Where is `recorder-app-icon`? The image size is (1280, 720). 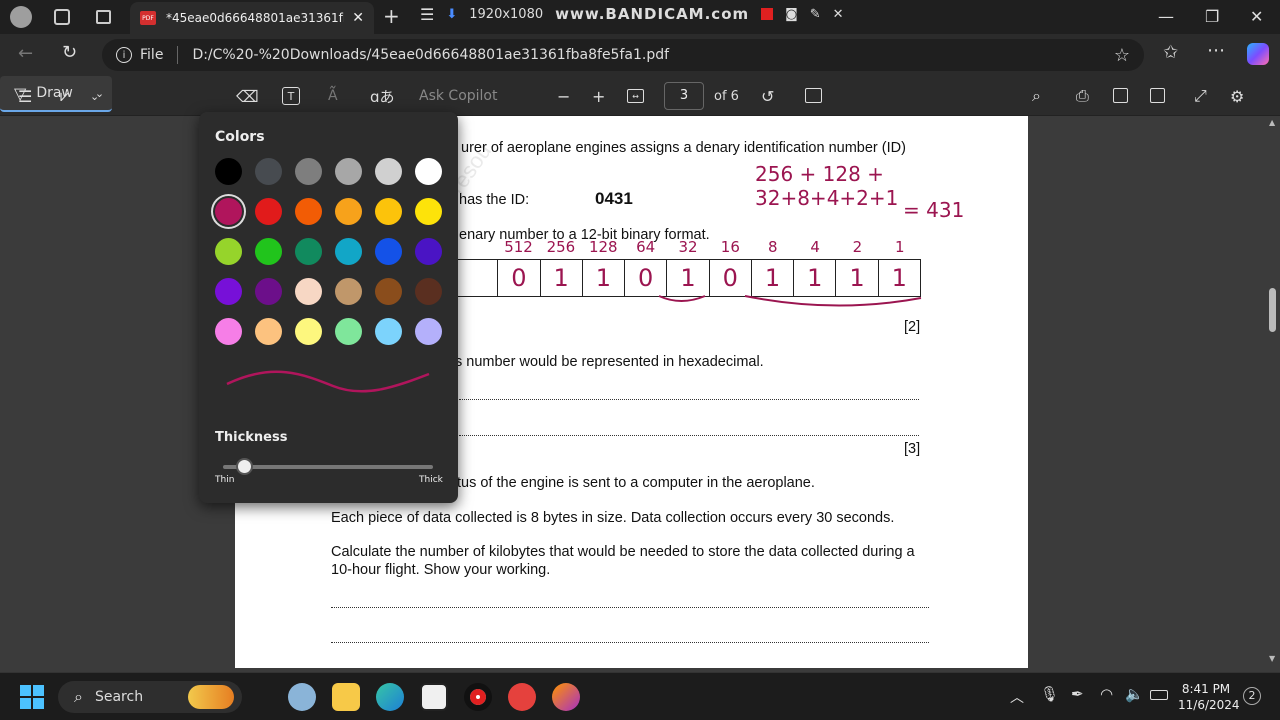
recorder-app-icon is located at coordinates (478, 697).